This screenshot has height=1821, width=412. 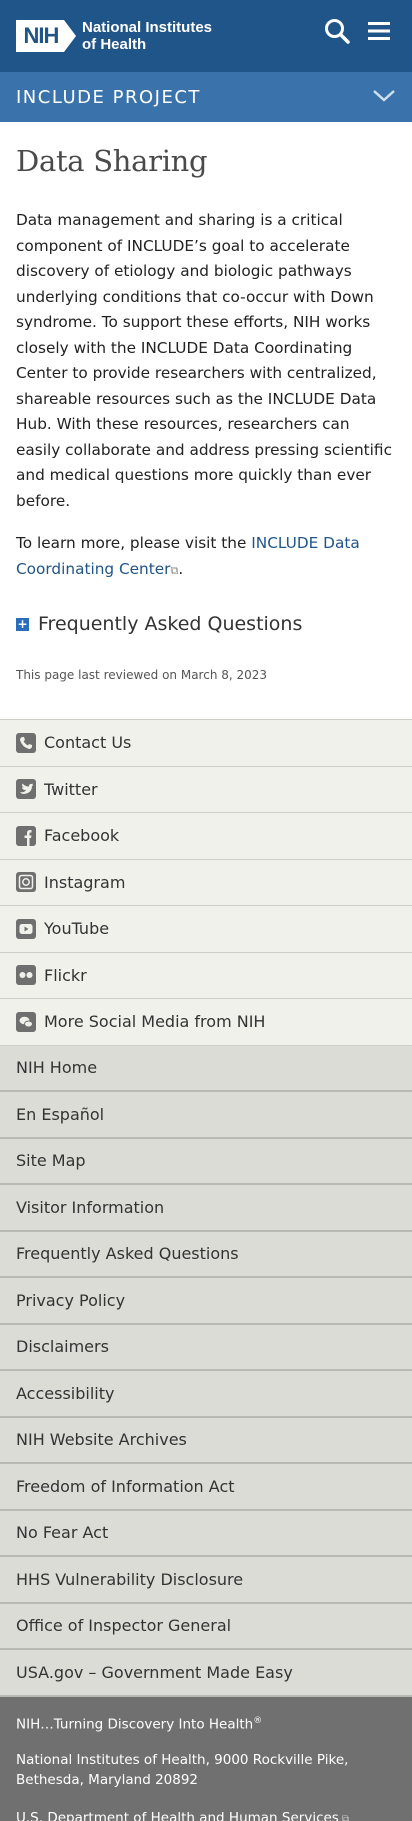 I want to click on flickr-icon, so click(x=26, y=975).